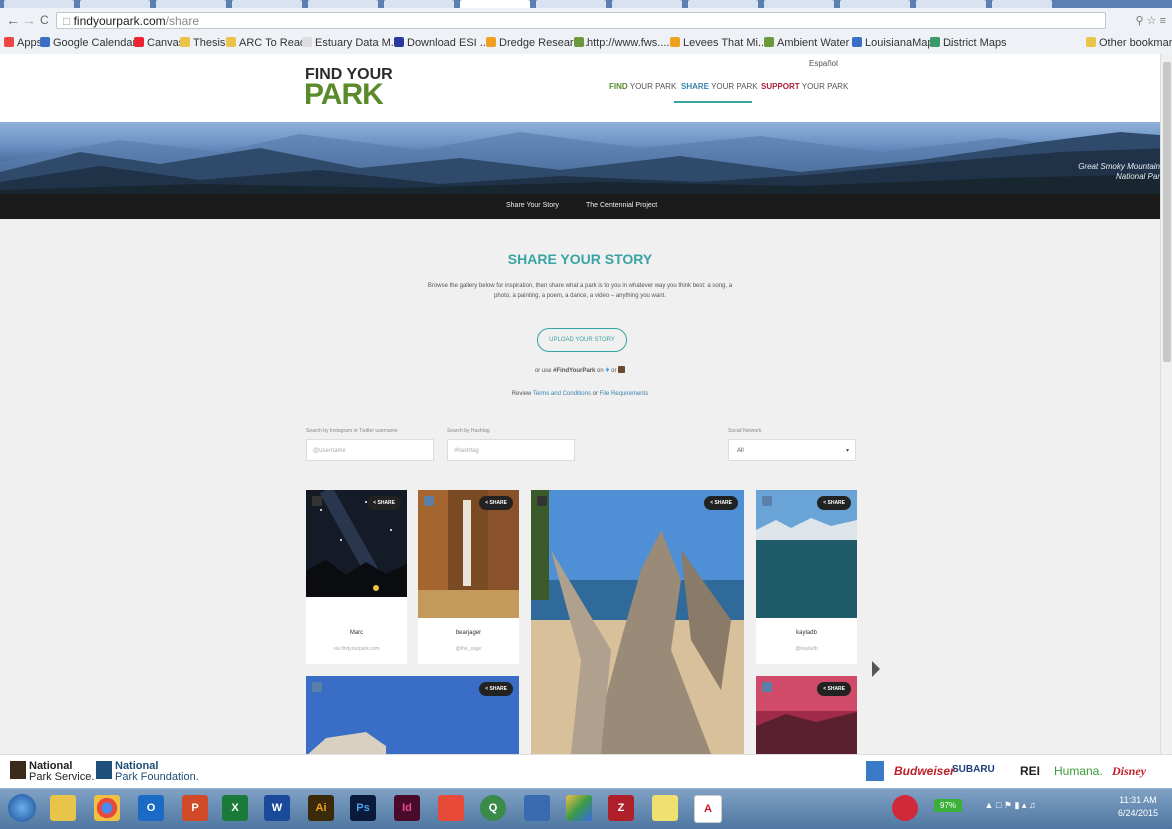 This screenshot has height=829, width=1172. Describe the element at coordinates (621, 205) in the screenshot. I see `subnav-centennial-project: The Centennial Project` at that location.